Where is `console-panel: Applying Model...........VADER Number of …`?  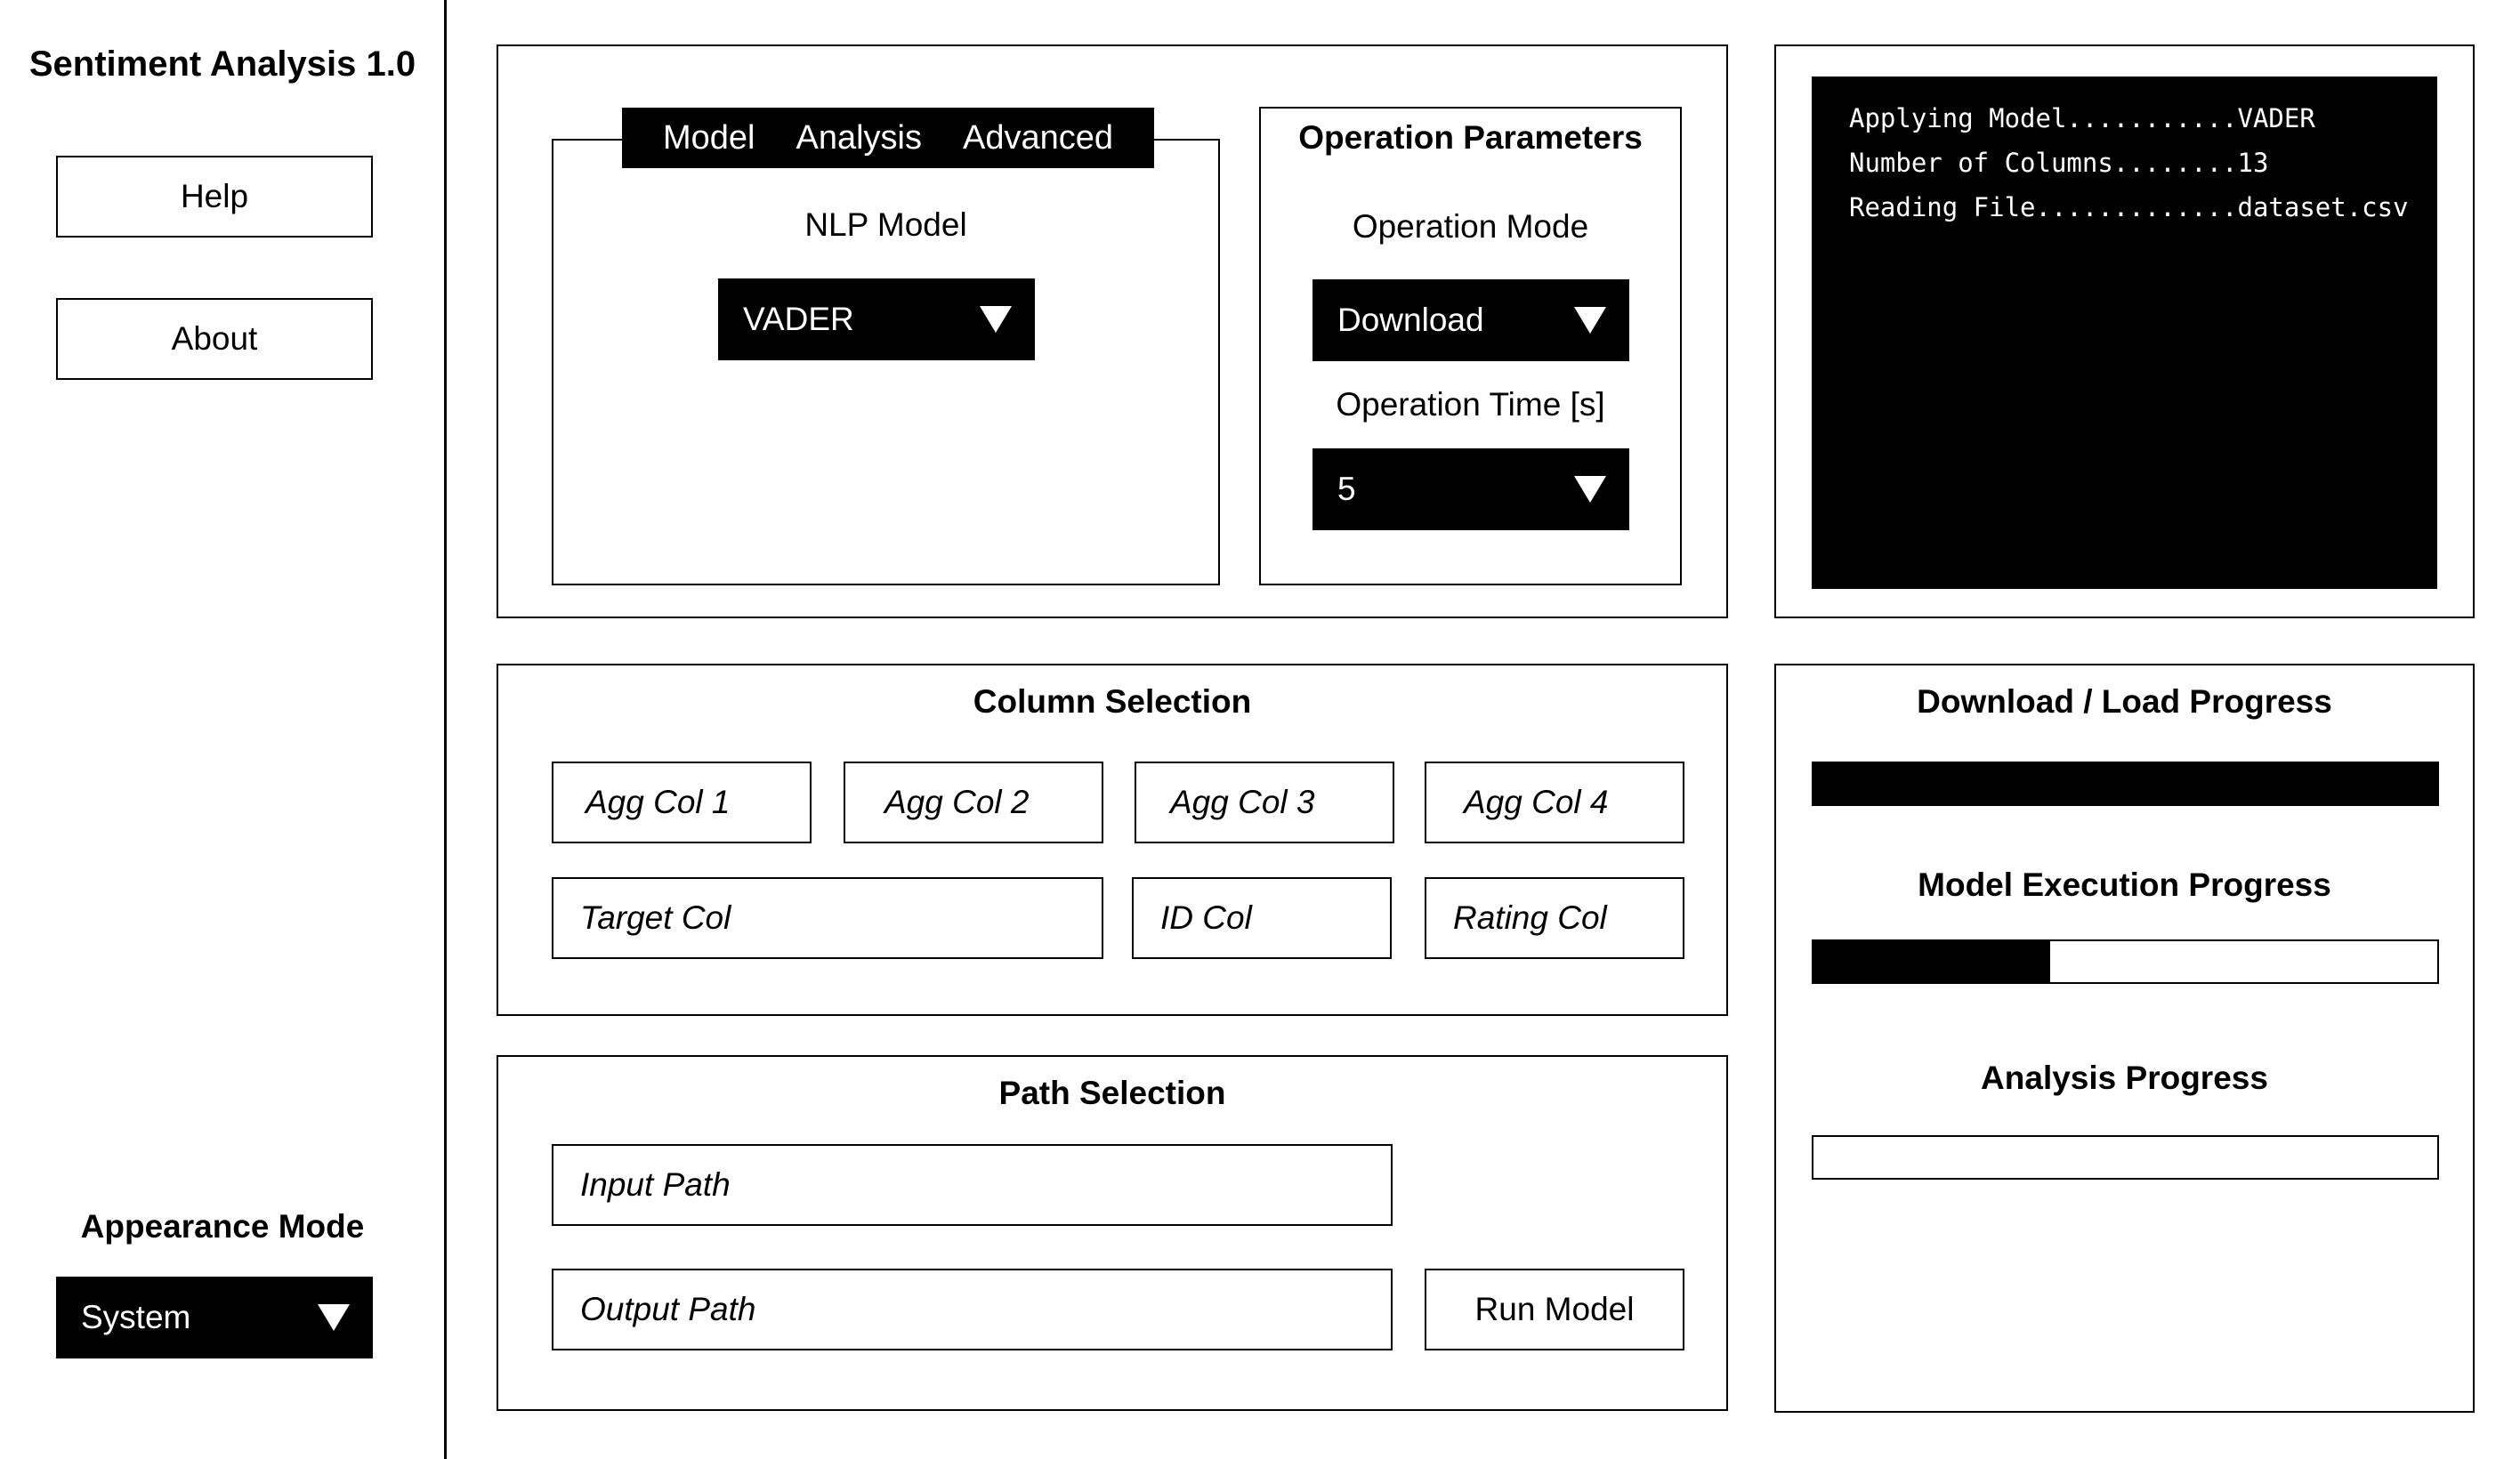 console-panel: Applying Model...........VADER Number of … is located at coordinates (2124, 331).